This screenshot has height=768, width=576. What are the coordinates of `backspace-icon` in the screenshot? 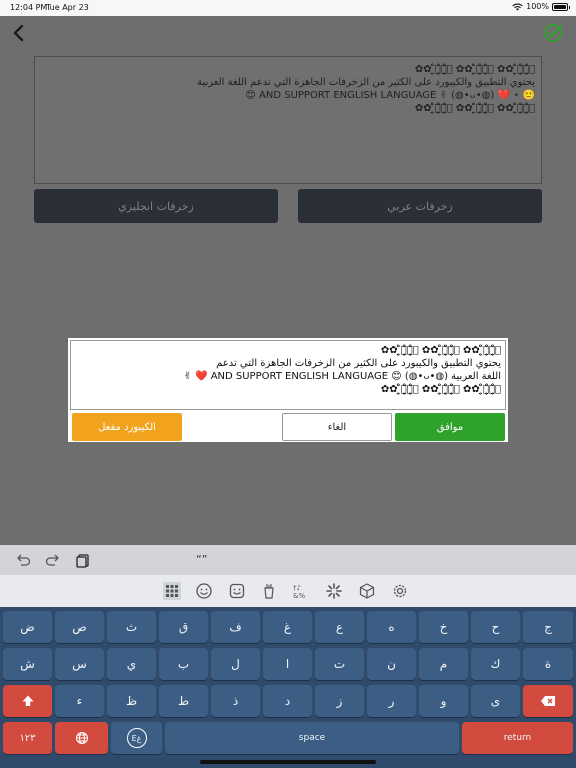 It's located at (548, 701).